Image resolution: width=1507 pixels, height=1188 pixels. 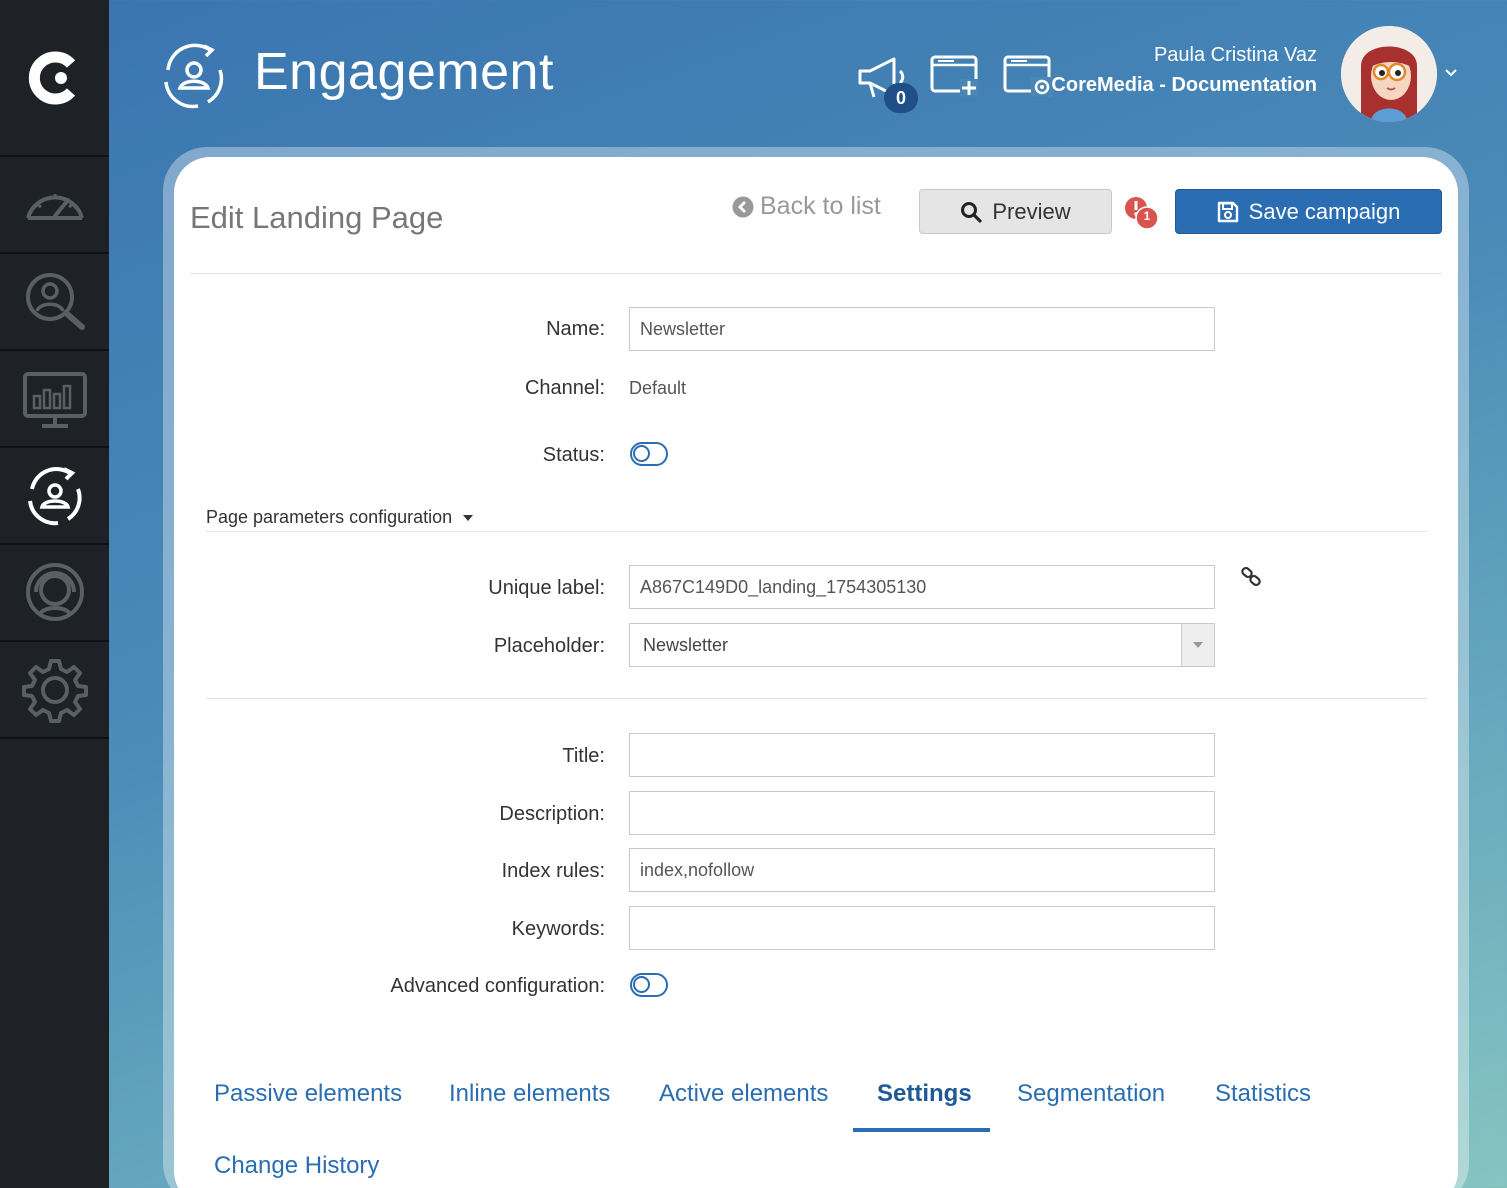 What do you see at coordinates (816, 531) in the screenshot?
I see `section-divider` at bounding box center [816, 531].